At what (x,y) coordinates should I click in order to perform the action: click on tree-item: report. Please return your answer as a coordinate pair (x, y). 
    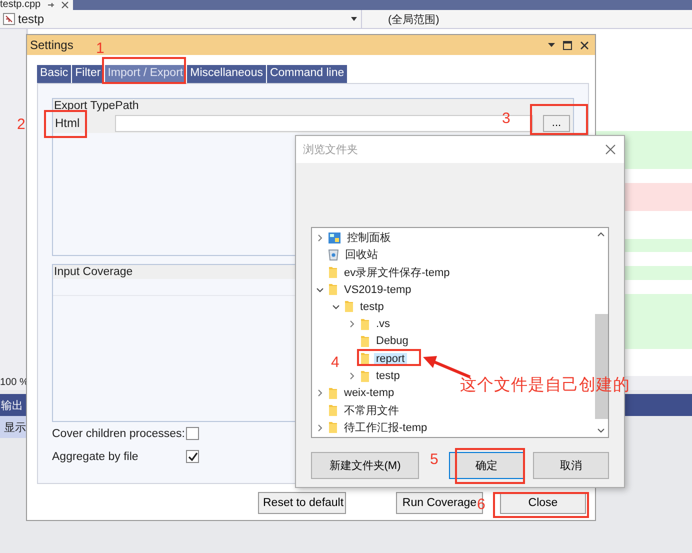
    Looking at the image, I should click on (390, 358).